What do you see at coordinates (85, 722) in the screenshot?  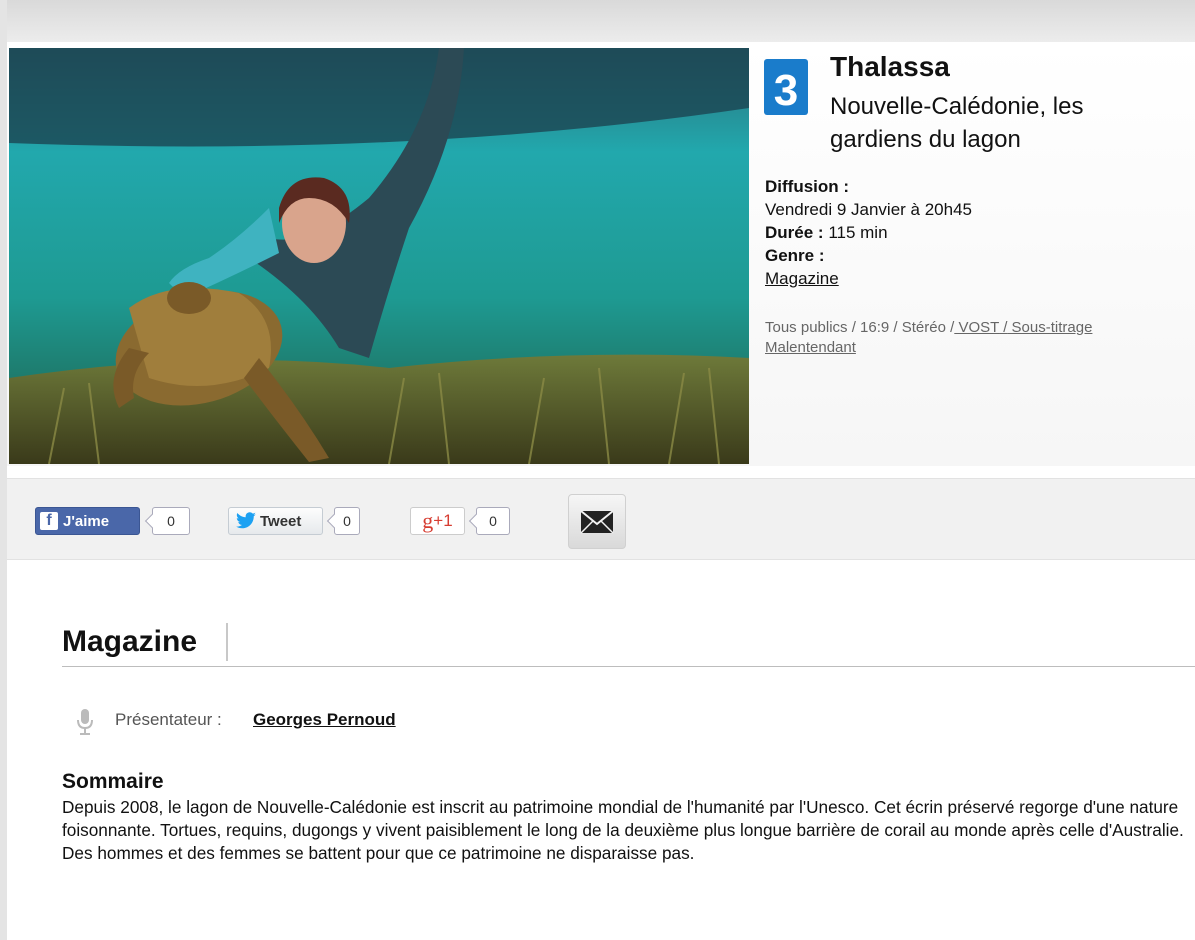 I see `microphone-icon` at bounding box center [85, 722].